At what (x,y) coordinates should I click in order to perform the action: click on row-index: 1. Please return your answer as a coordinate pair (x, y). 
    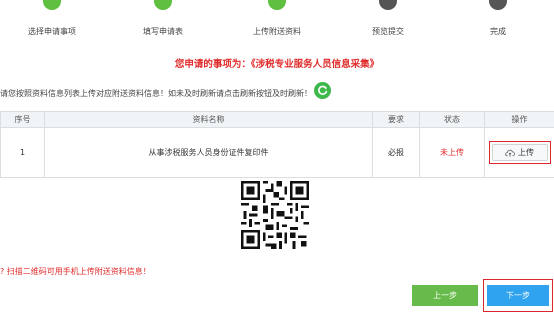
    Looking at the image, I should click on (22, 152).